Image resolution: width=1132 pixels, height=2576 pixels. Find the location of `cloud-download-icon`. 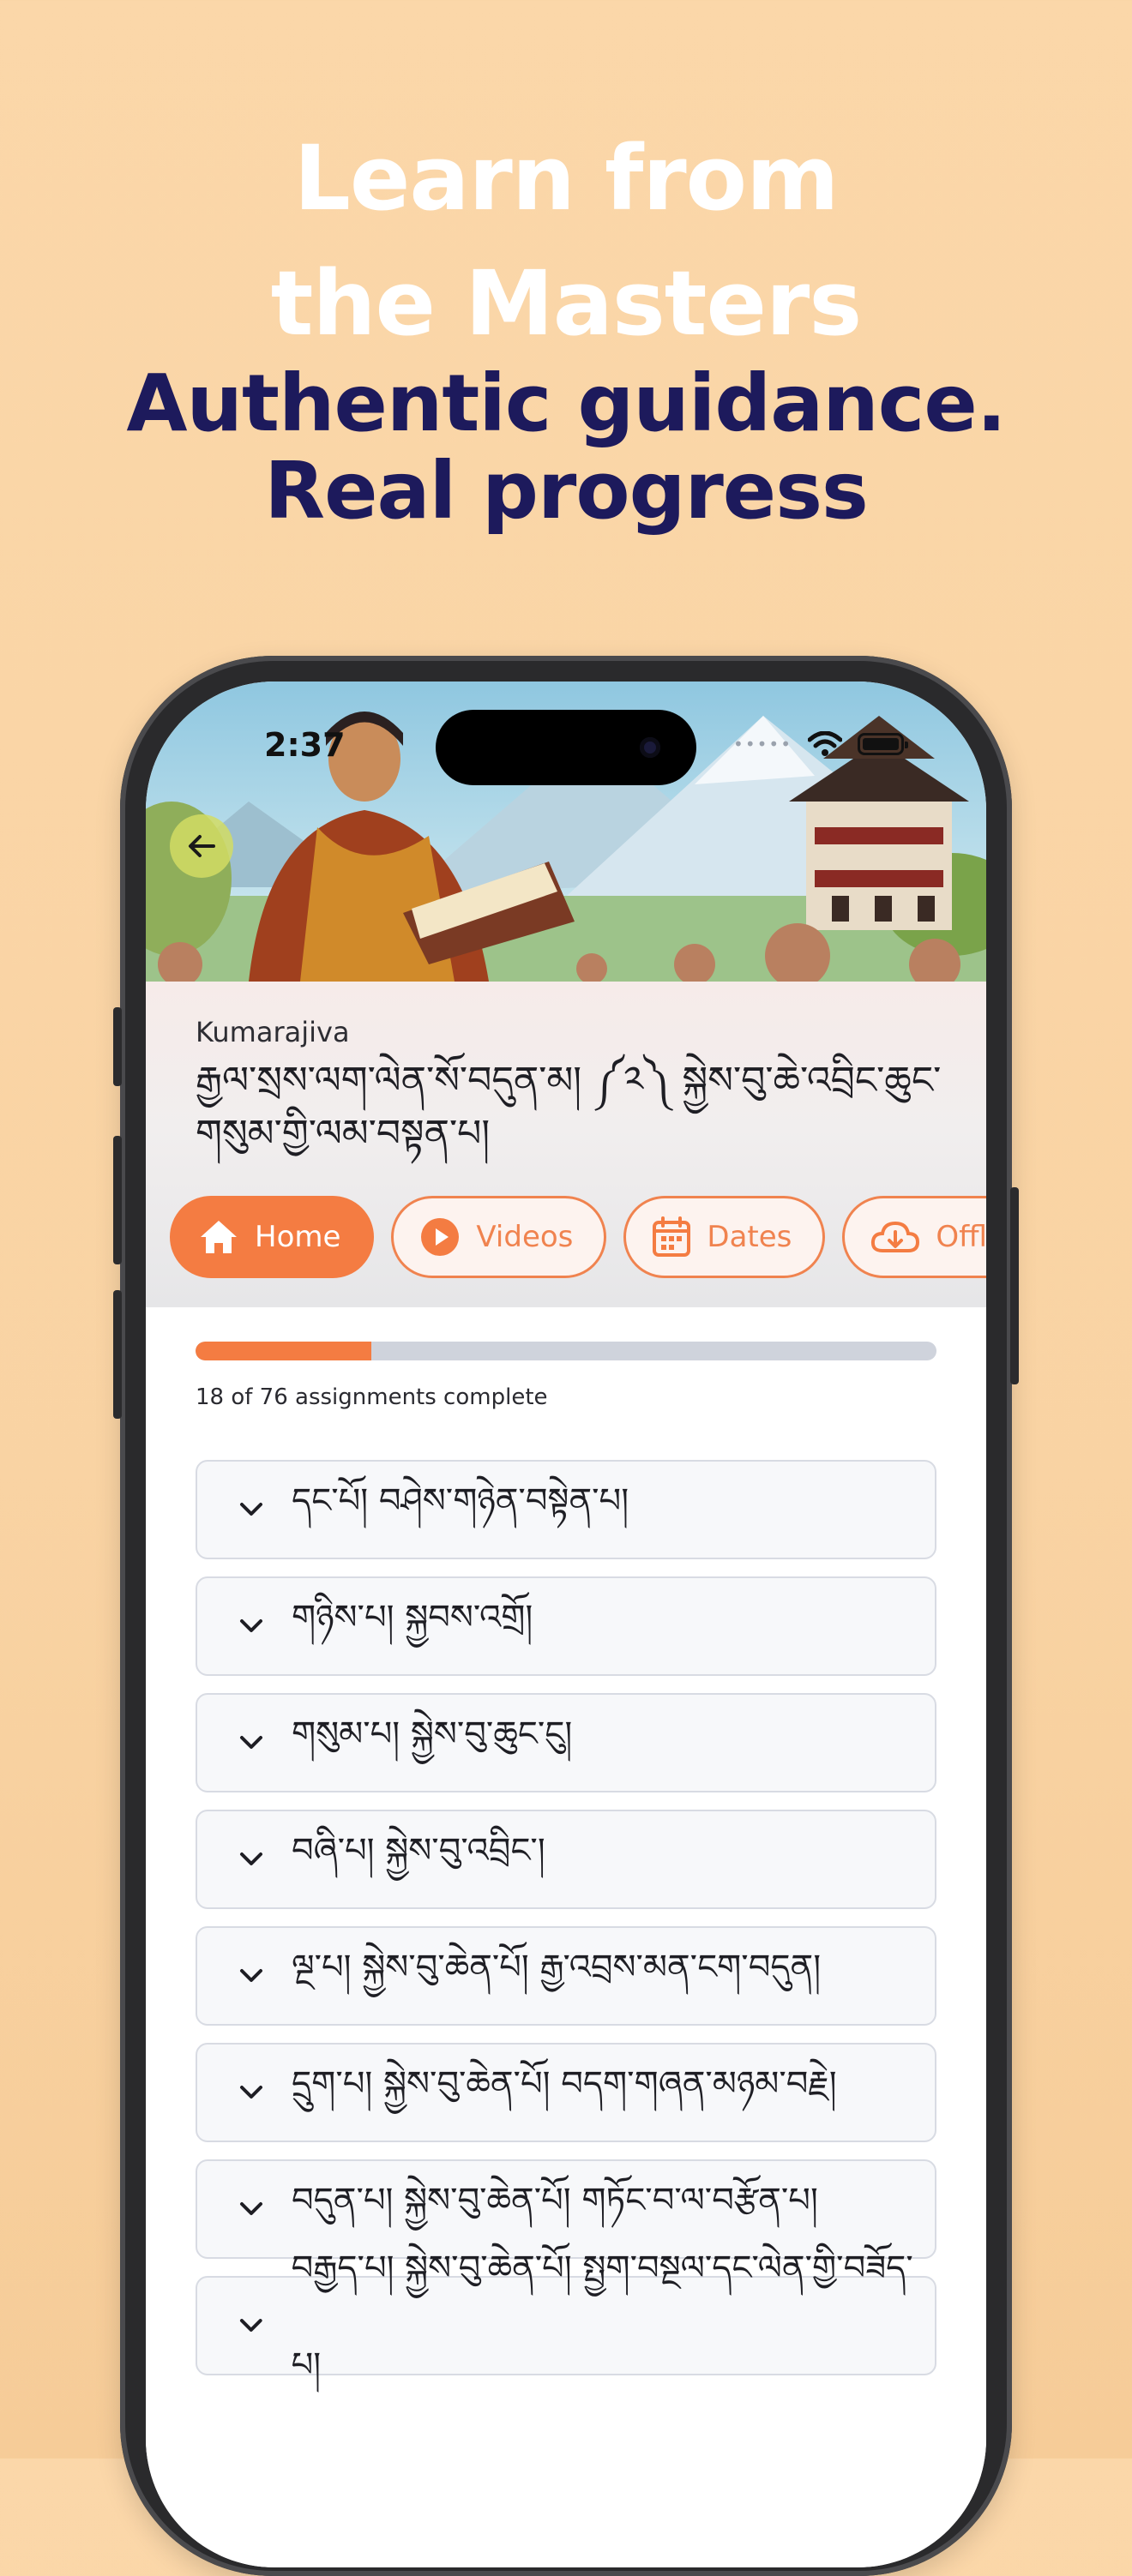

cloud-download-icon is located at coordinates (896, 1236).